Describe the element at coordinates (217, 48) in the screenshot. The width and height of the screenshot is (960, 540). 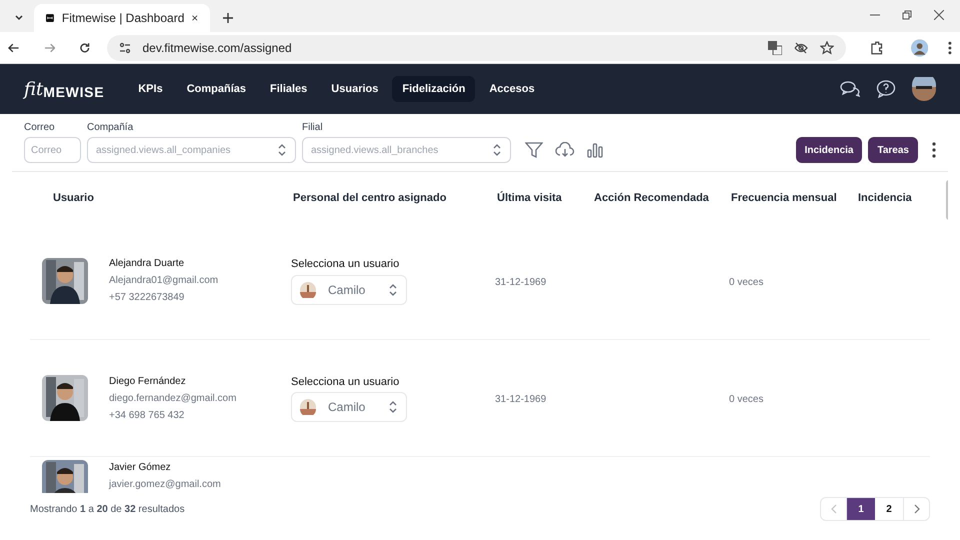
I see `url-text: dev.fitmewise.com/assigned` at that location.